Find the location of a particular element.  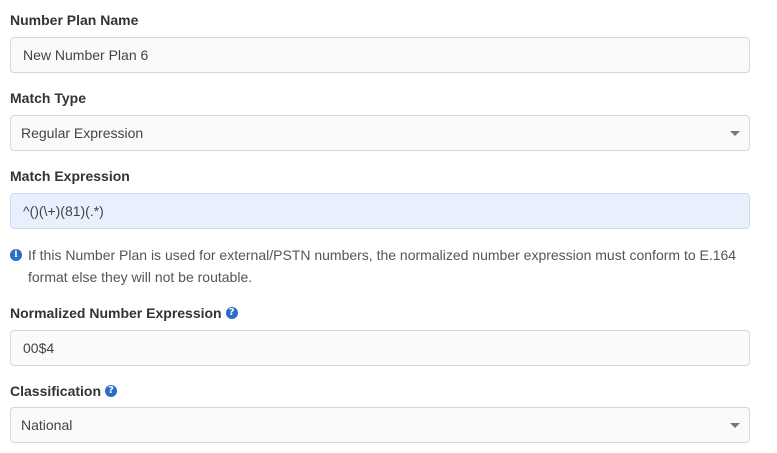

normalized-expression-label: Normalized Number Expression ? is located at coordinates (124, 313).